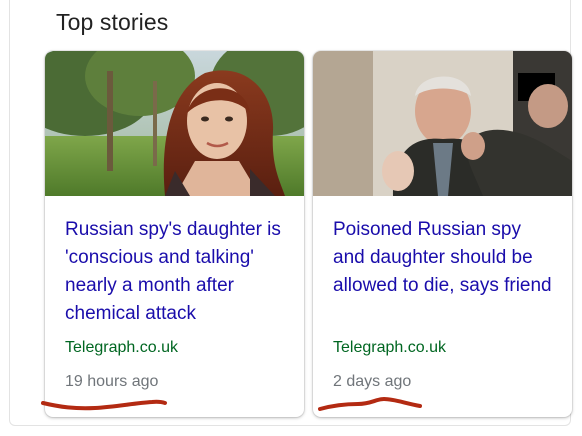 The width and height of the screenshot is (582, 436). I want to click on story-time-2: 2 days ago, so click(372, 381).